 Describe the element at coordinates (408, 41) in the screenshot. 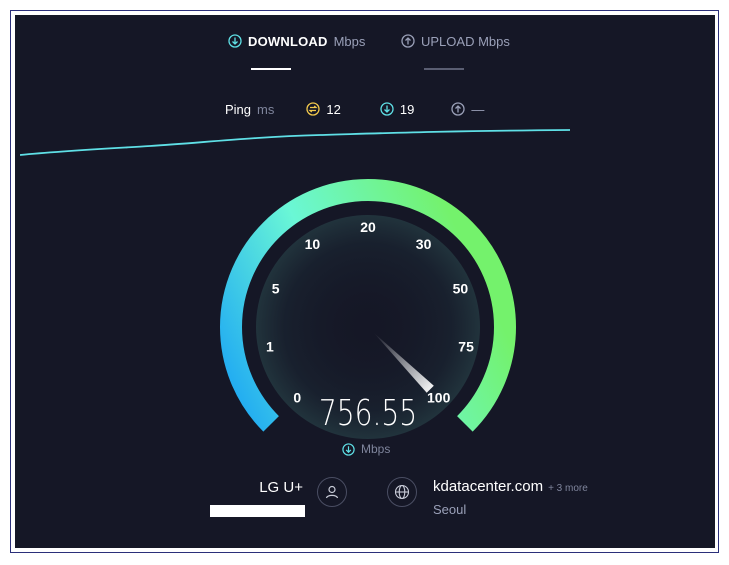

I see `upload-arrow-icon` at that location.